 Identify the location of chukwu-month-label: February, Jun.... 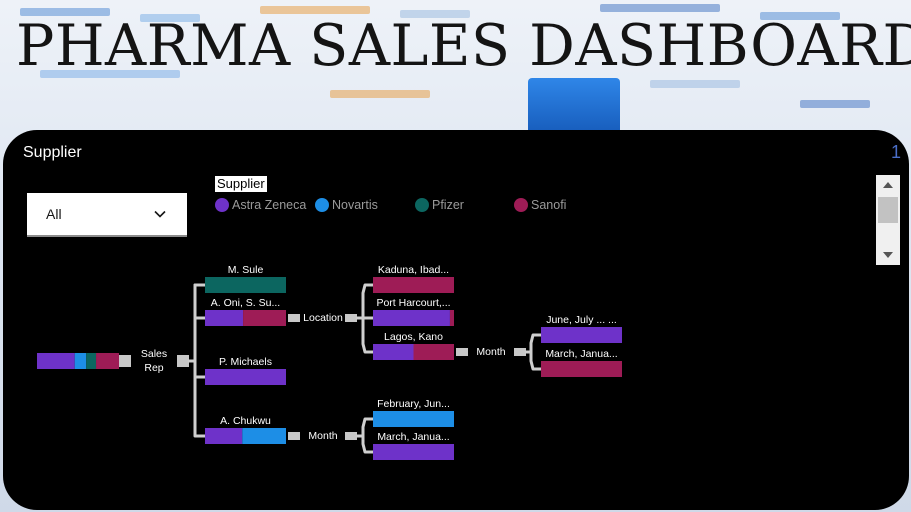
(413, 404).